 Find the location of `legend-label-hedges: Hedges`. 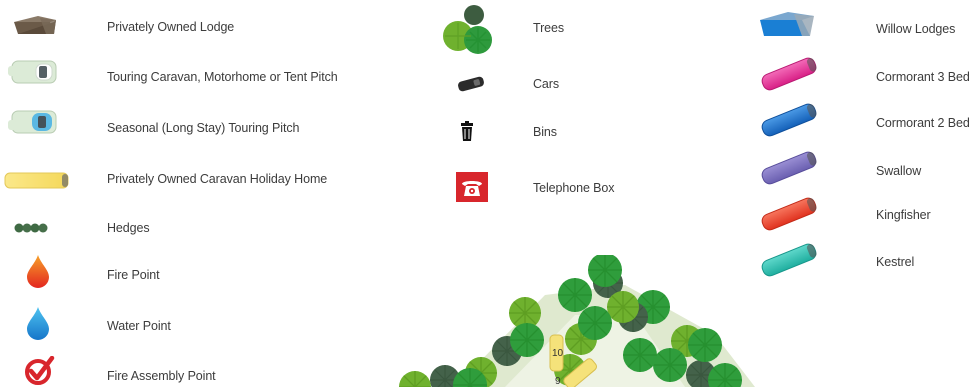

legend-label-hedges: Hedges is located at coordinates (128, 228).